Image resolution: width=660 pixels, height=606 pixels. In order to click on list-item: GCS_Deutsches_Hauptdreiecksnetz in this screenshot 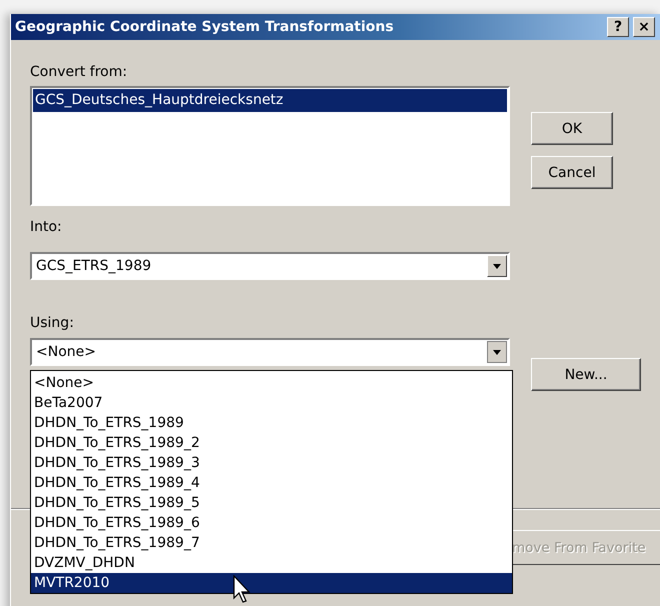, I will do `click(270, 100)`.